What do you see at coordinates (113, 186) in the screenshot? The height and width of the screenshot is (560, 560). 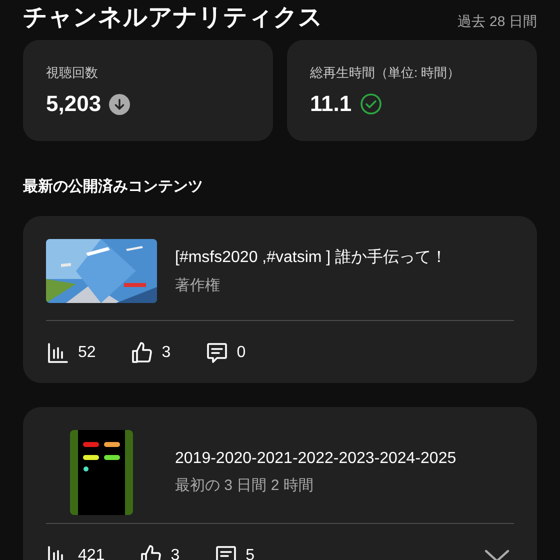 I see `section-heading: 最新の公開済みコンテンツ` at bounding box center [113, 186].